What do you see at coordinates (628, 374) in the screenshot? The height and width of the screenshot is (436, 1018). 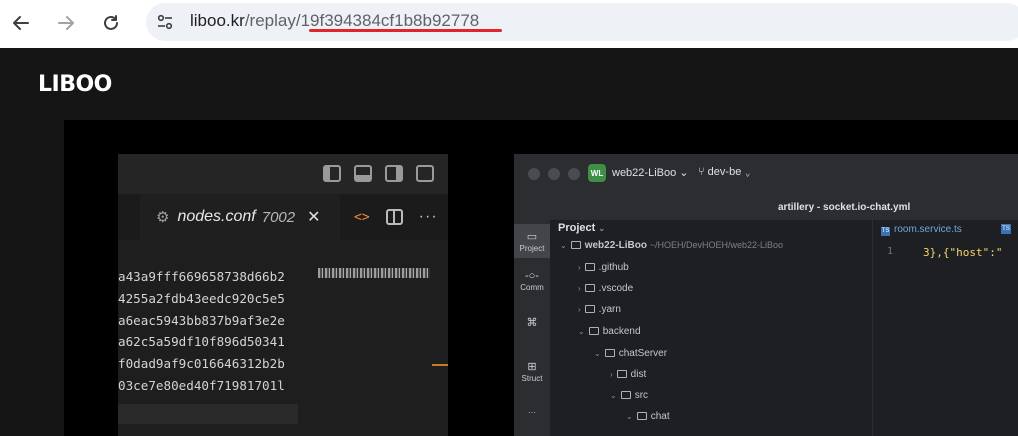 I see `list-item: › dist` at bounding box center [628, 374].